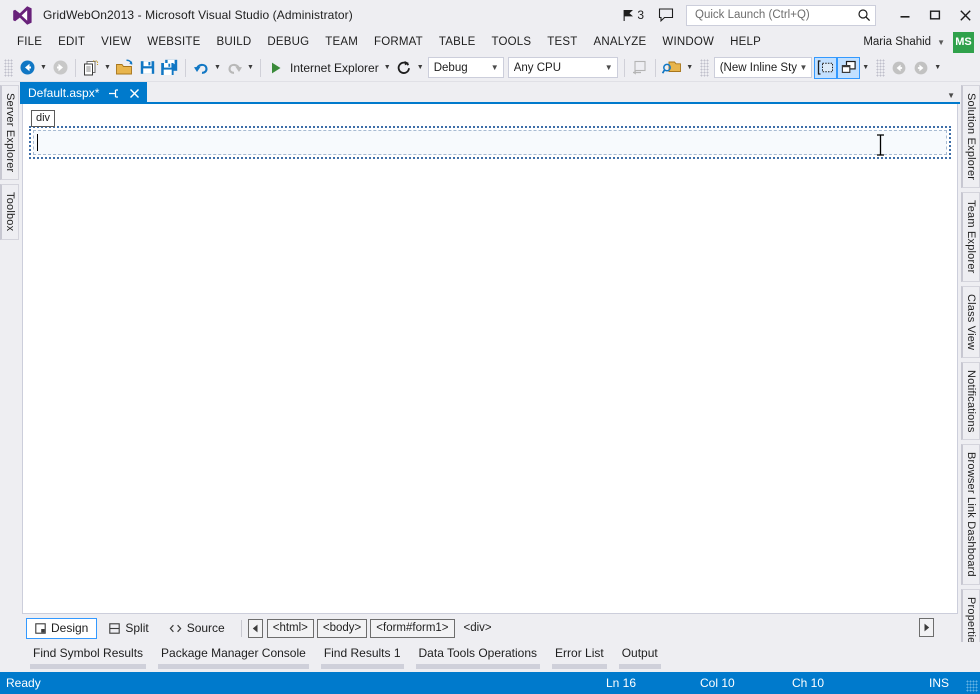  What do you see at coordinates (147, 68) in the screenshot?
I see `save-button` at bounding box center [147, 68].